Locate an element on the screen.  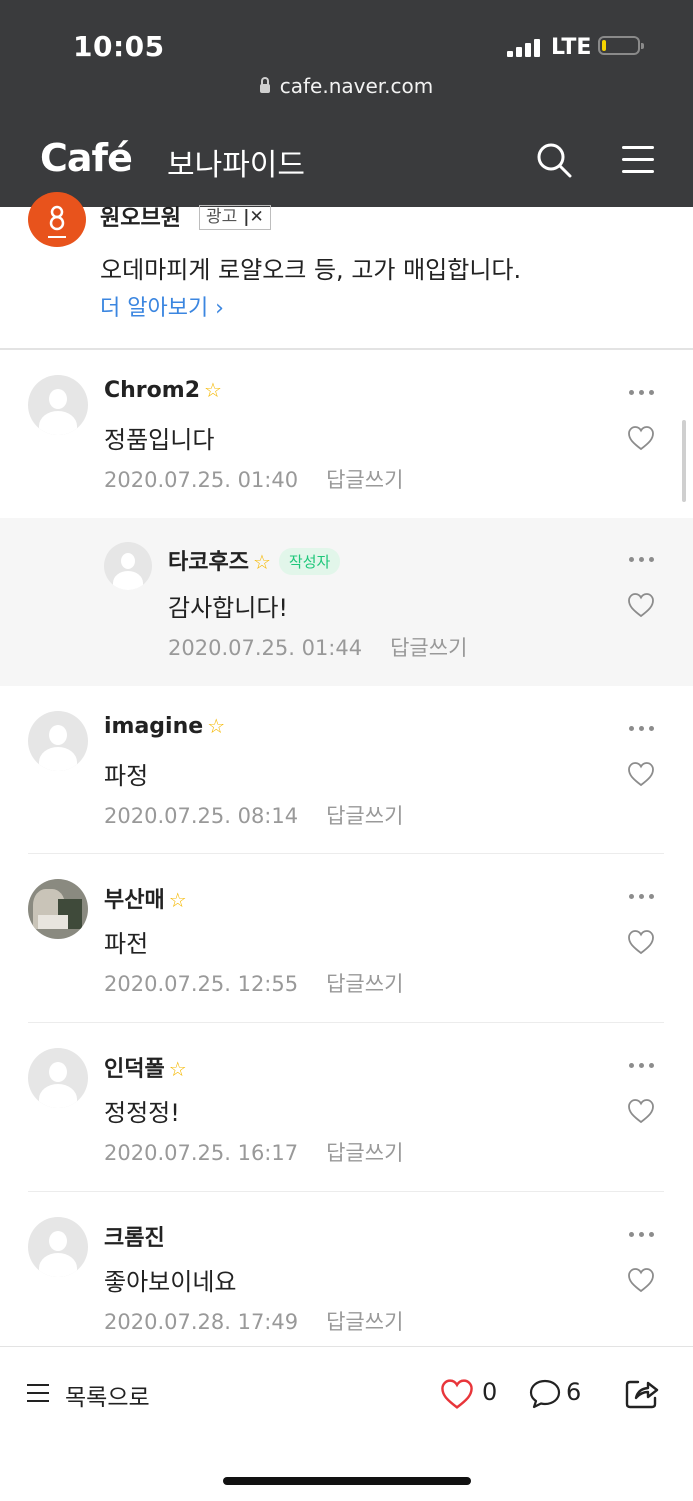
comment-author: 인덕폴 ☆ is located at coordinates (145, 1067).